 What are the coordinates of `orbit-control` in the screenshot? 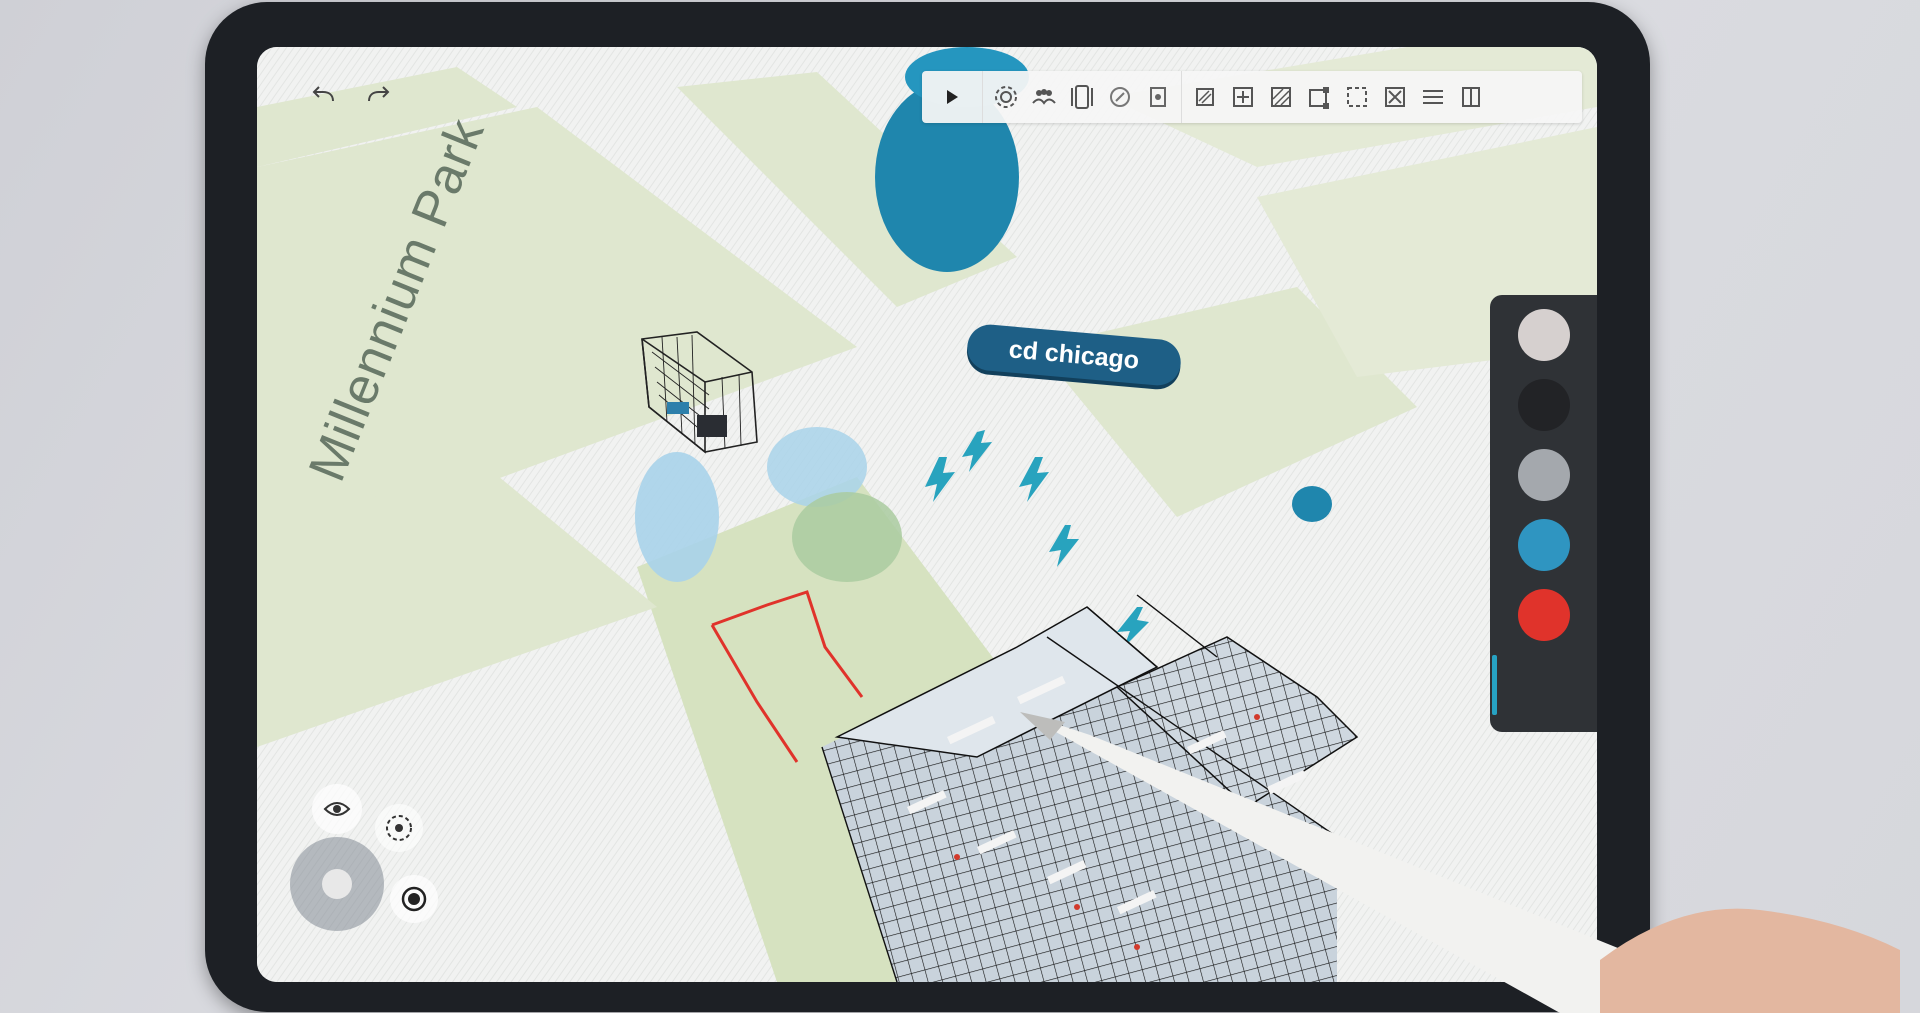 It's located at (399, 828).